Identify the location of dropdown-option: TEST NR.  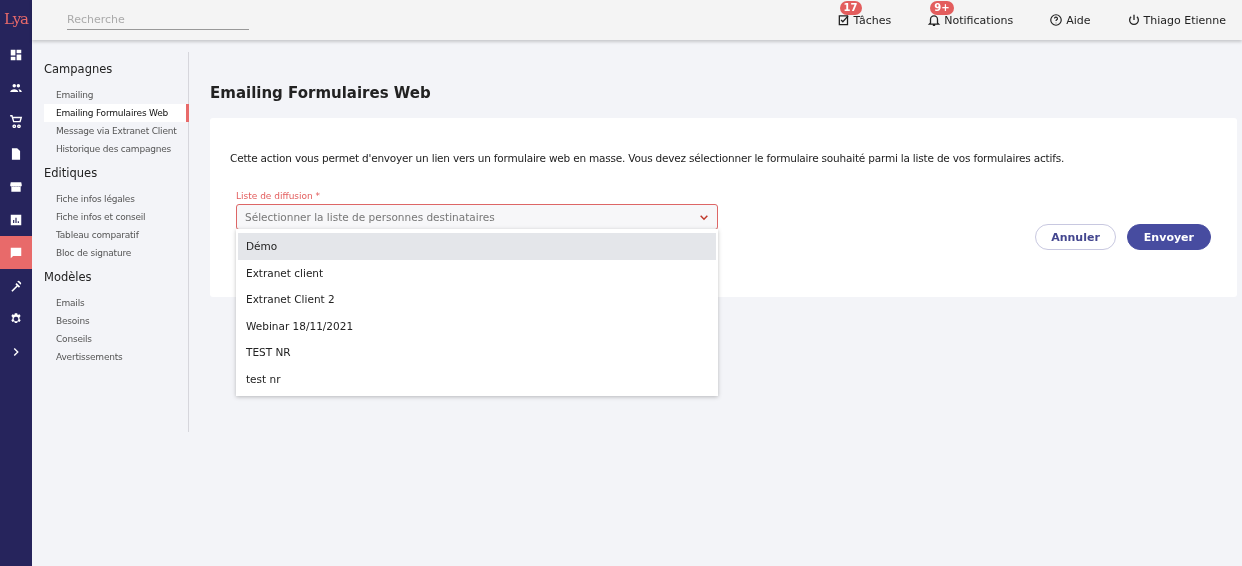
(477, 352).